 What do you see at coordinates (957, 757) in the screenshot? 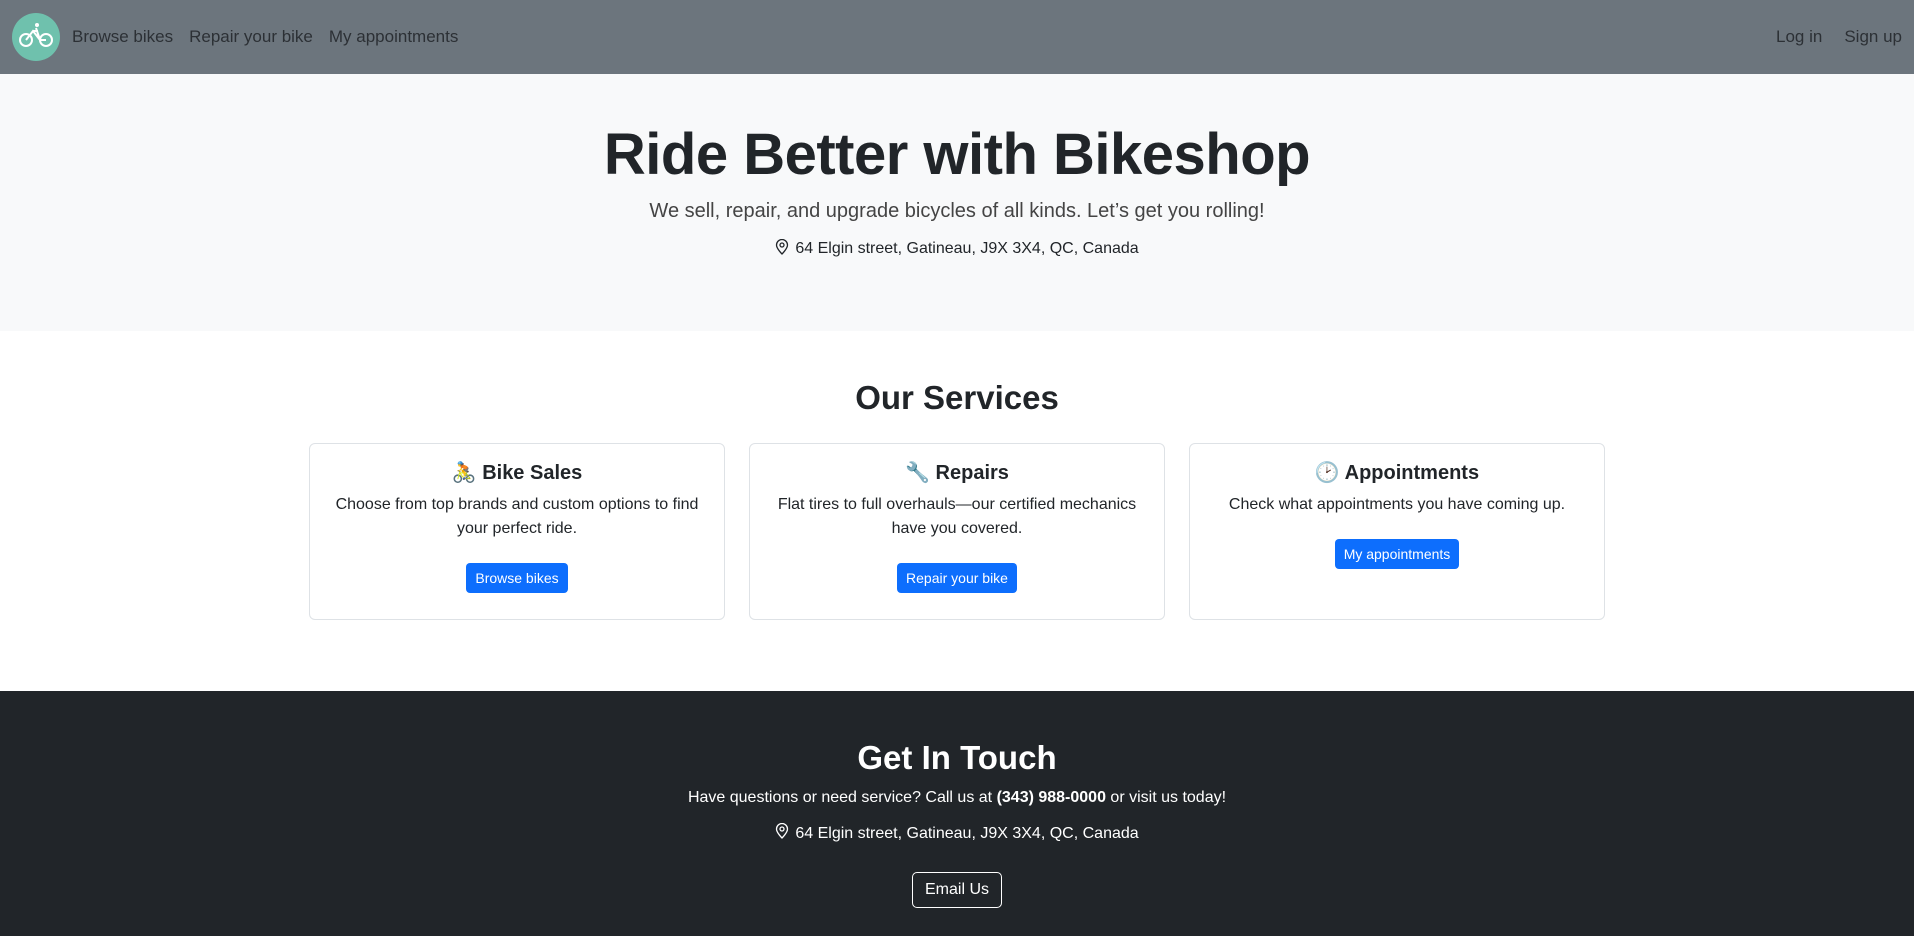
I see `contact-heading: Get In Touch` at bounding box center [957, 757].